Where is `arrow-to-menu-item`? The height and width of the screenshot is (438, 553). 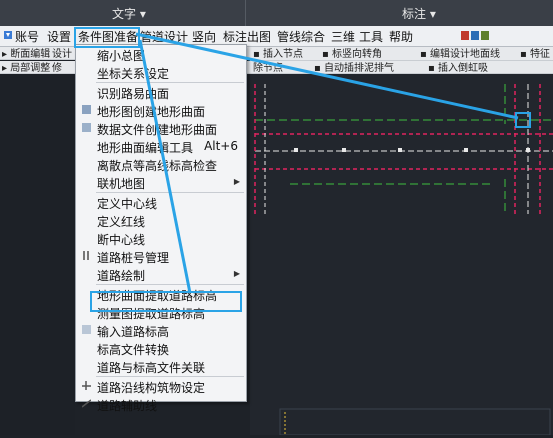 arrow-to-menu-item is located at coordinates (165, 166).